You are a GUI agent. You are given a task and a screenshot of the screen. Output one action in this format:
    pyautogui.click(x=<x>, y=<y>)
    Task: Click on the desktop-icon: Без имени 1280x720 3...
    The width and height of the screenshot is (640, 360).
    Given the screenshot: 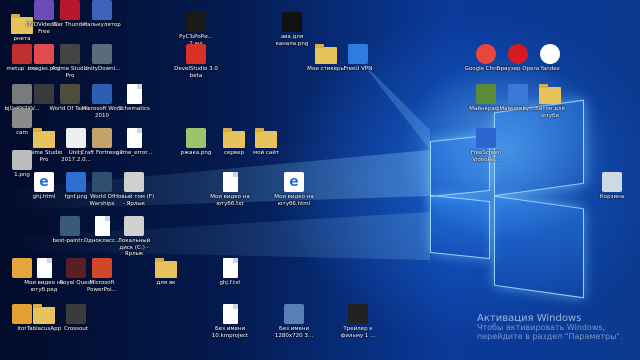 What is the action you would take?
    pyautogui.click(x=294, y=321)
    